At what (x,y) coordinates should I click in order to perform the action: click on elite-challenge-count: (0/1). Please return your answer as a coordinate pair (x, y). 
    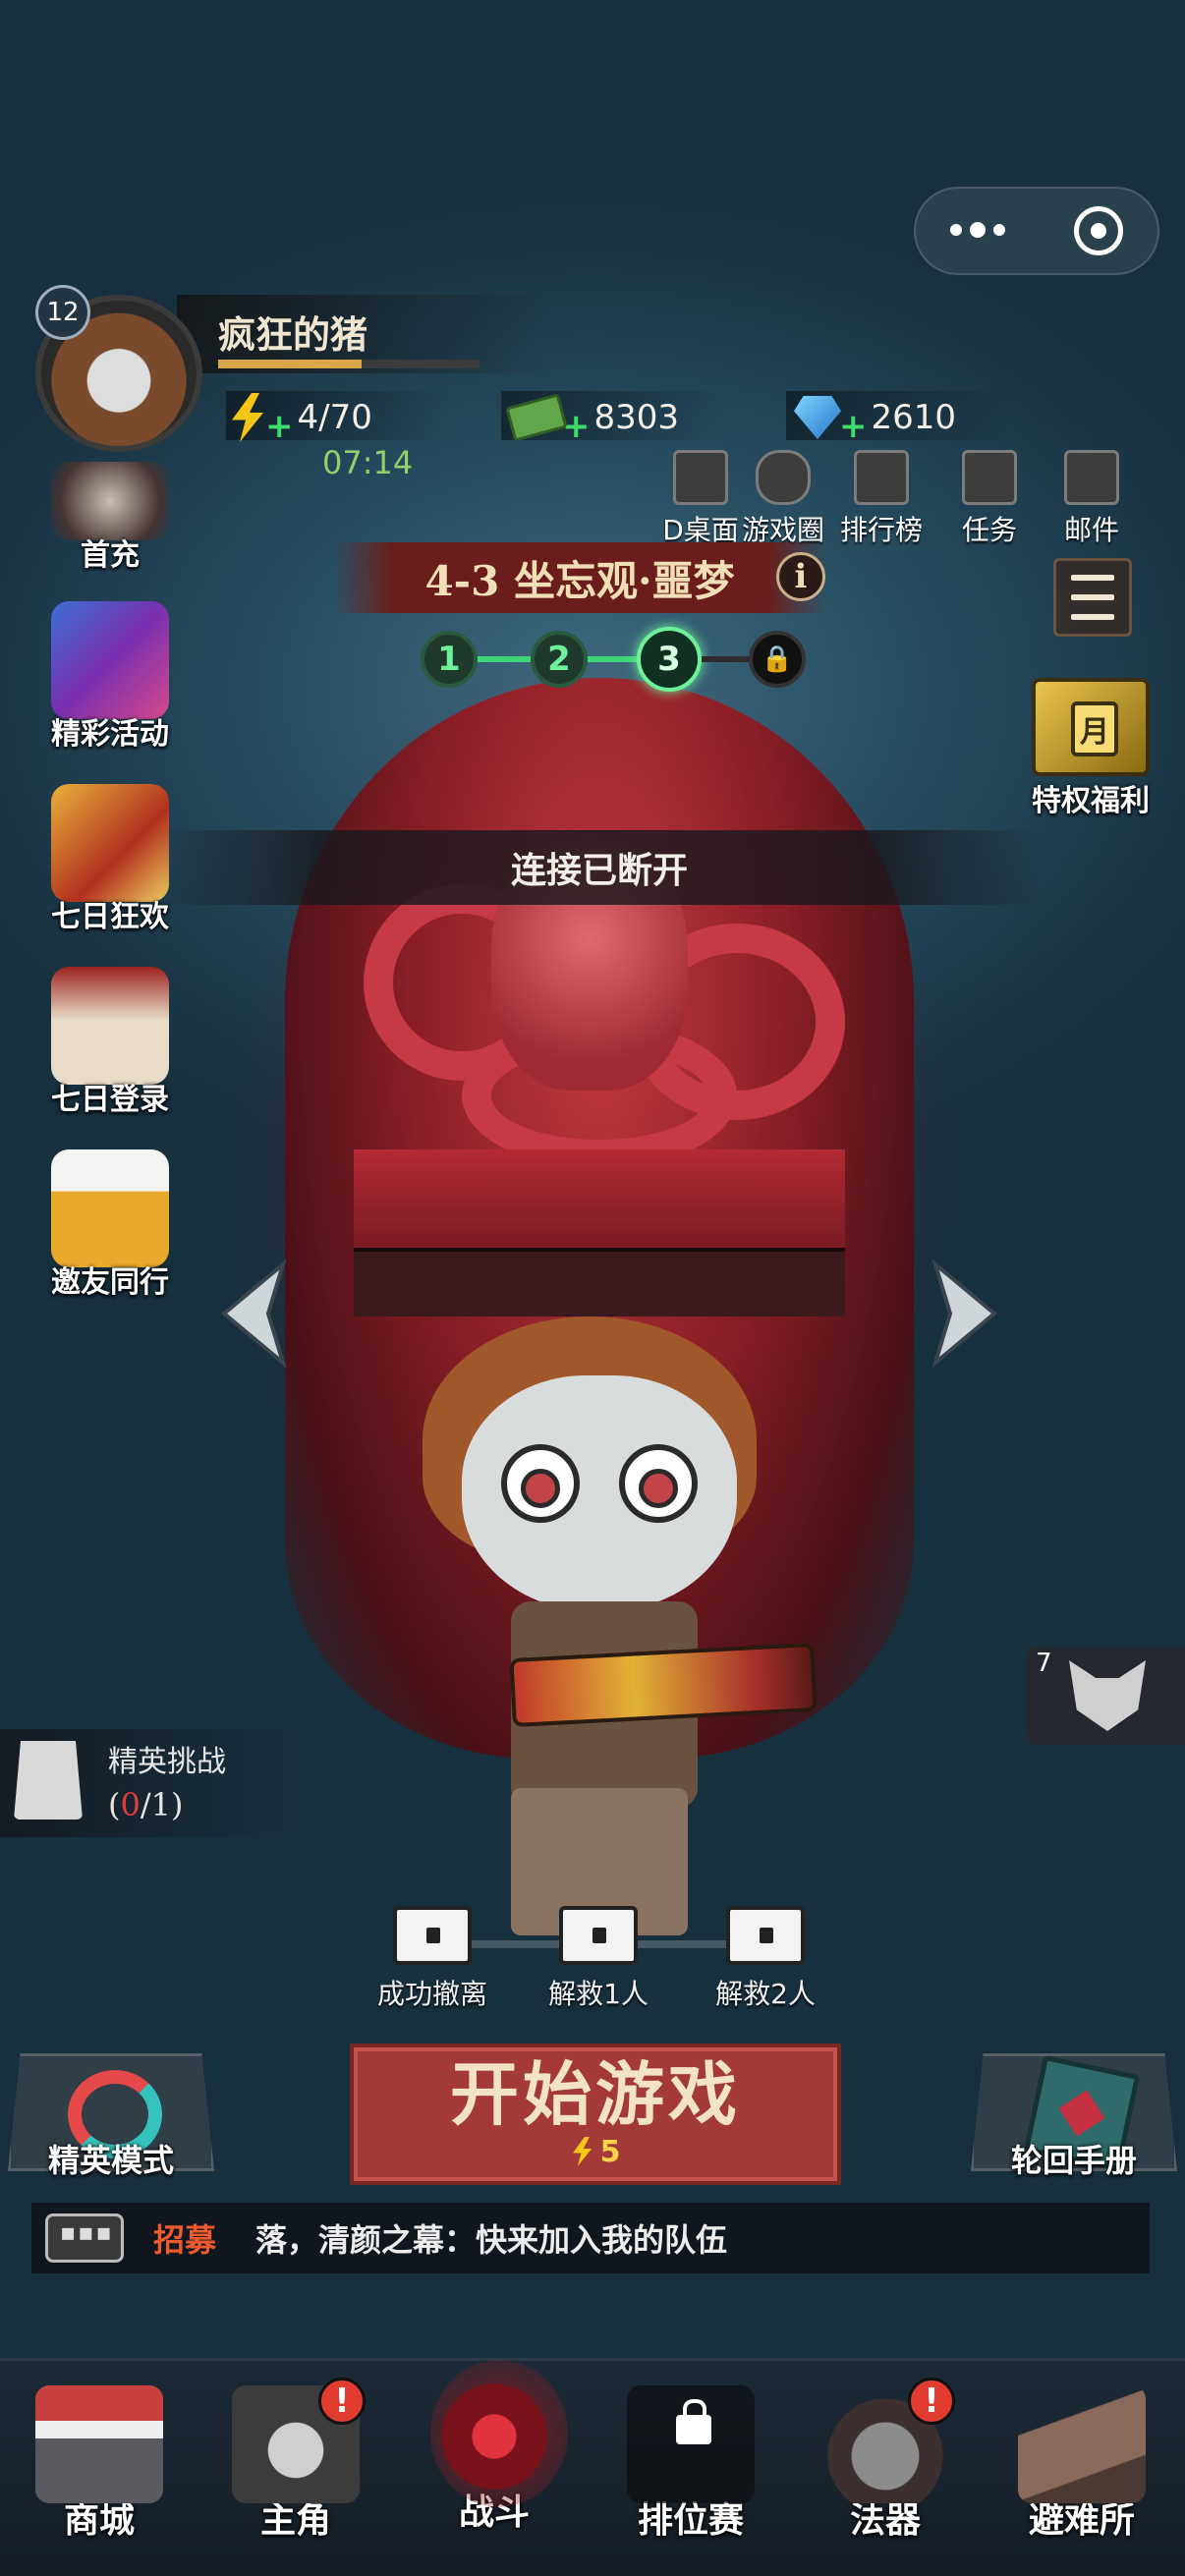
    Looking at the image, I should click on (146, 1804).